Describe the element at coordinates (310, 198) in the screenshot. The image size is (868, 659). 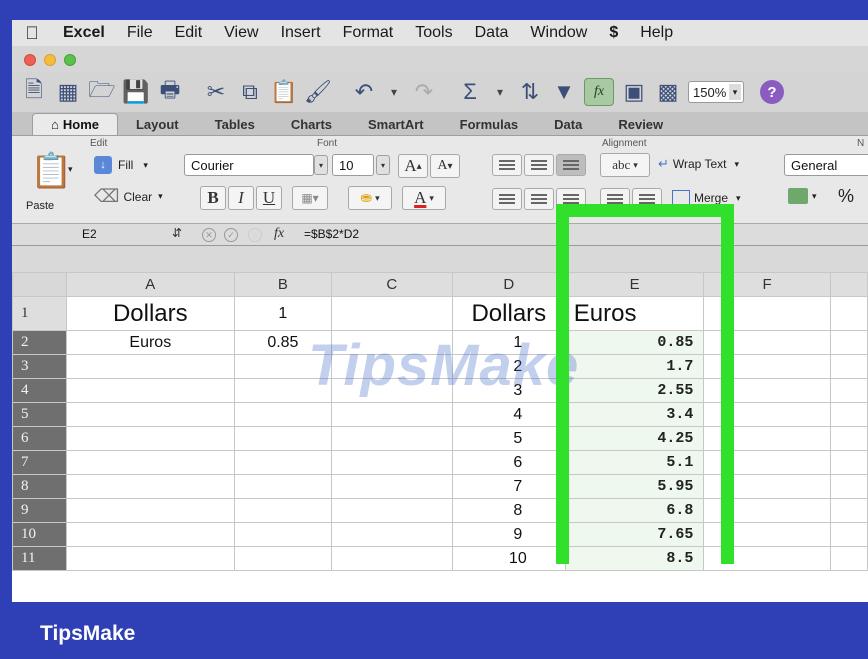
I see `borders-button: ▦▾` at that location.